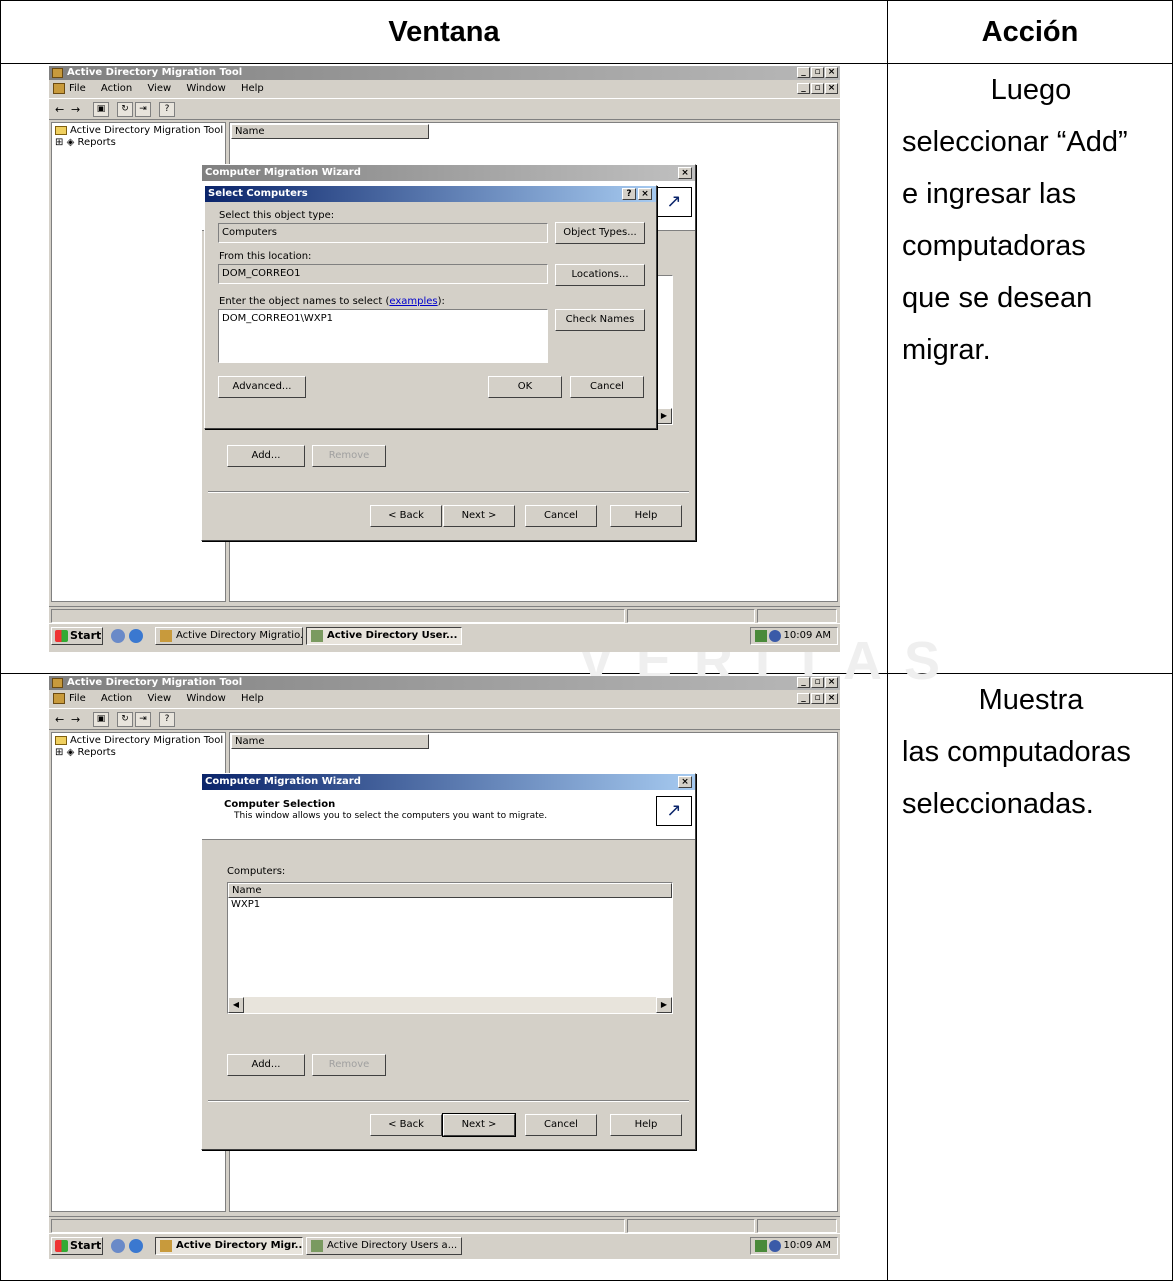 Image resolution: width=1173 pixels, height=1281 pixels. What do you see at coordinates (413, 301) in the screenshot?
I see `examples-link: examples` at bounding box center [413, 301].